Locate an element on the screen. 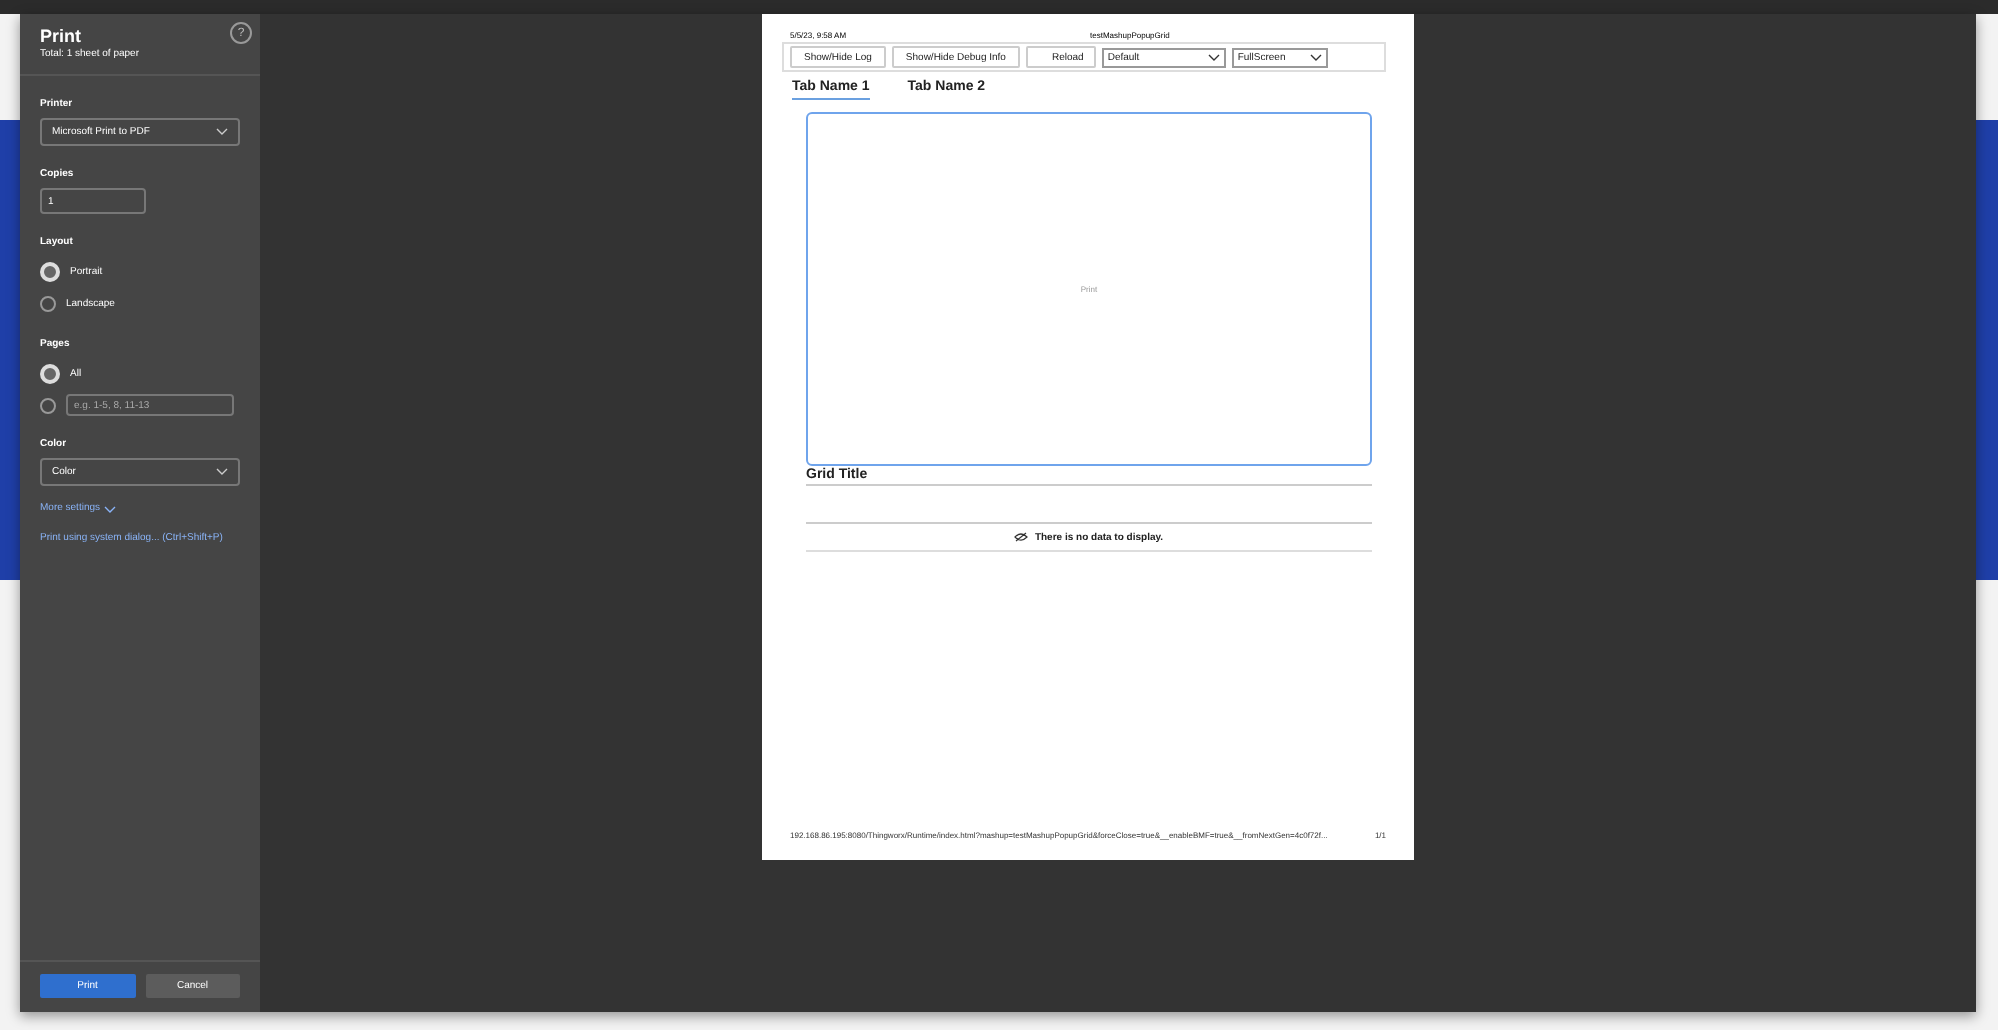 The width and height of the screenshot is (1998, 1030). hidden-eye-icon is located at coordinates (1021, 537).